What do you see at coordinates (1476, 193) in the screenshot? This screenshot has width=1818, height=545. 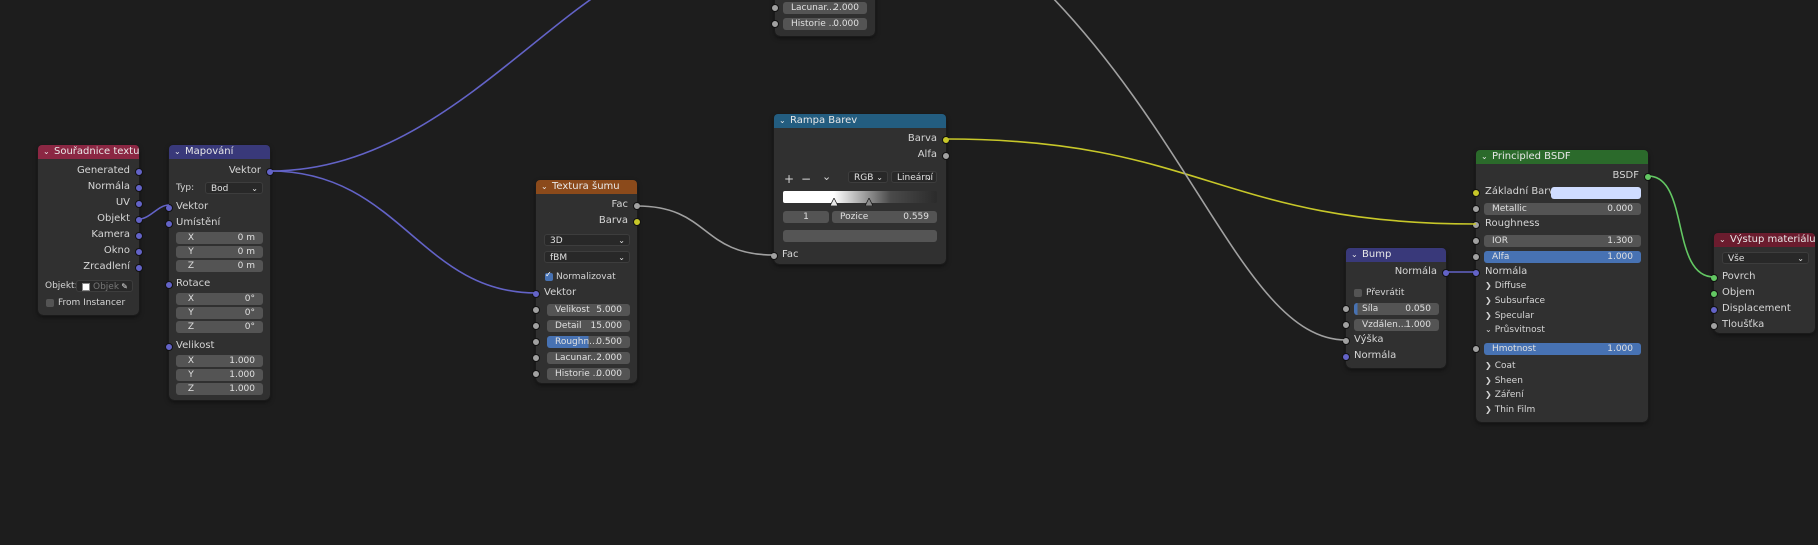 I see `base-color-input-socket` at bounding box center [1476, 193].